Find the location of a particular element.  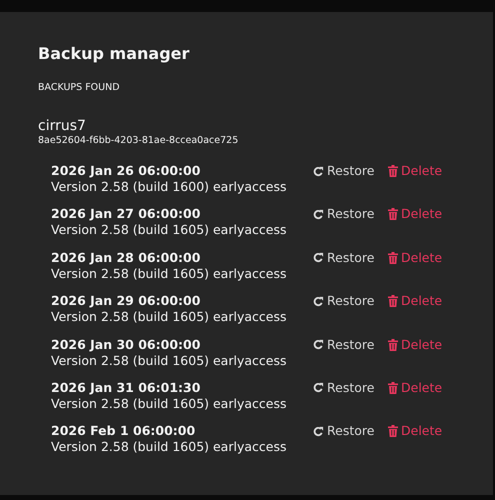

backup-date: 2026 Jan 27 06:00:00 is located at coordinates (126, 214).